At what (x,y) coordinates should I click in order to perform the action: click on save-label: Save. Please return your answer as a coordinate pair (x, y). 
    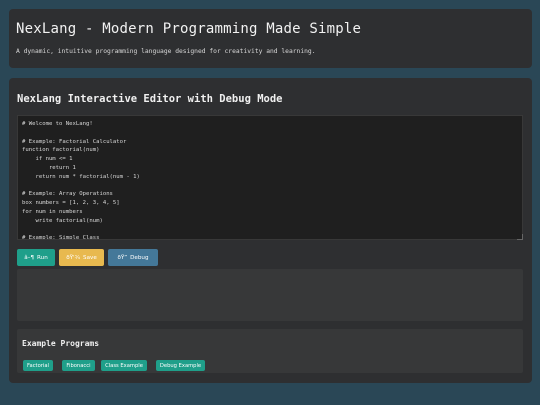
    Looking at the image, I should click on (90, 257).